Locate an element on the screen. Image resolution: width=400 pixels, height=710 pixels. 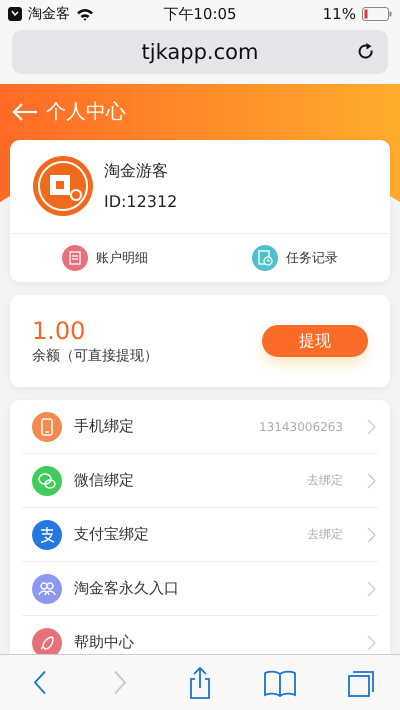
battery-percent: 11% is located at coordinates (339, 14).